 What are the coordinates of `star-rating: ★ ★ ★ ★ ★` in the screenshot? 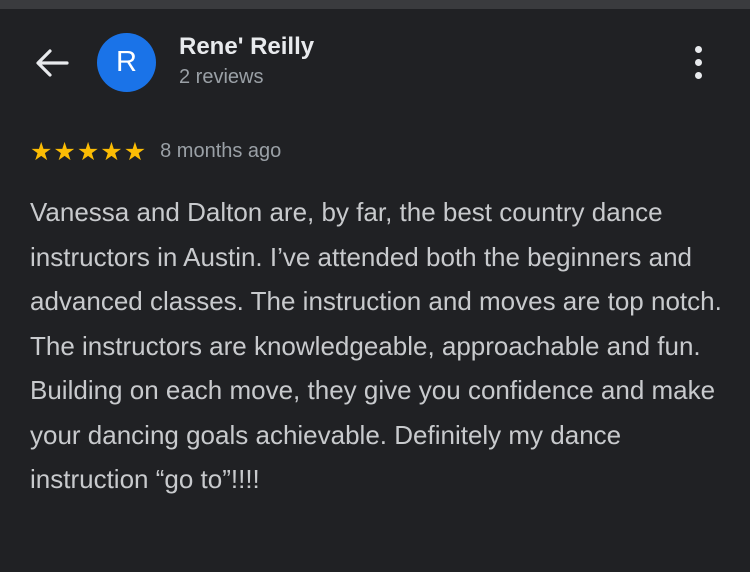 It's located at (88, 151).